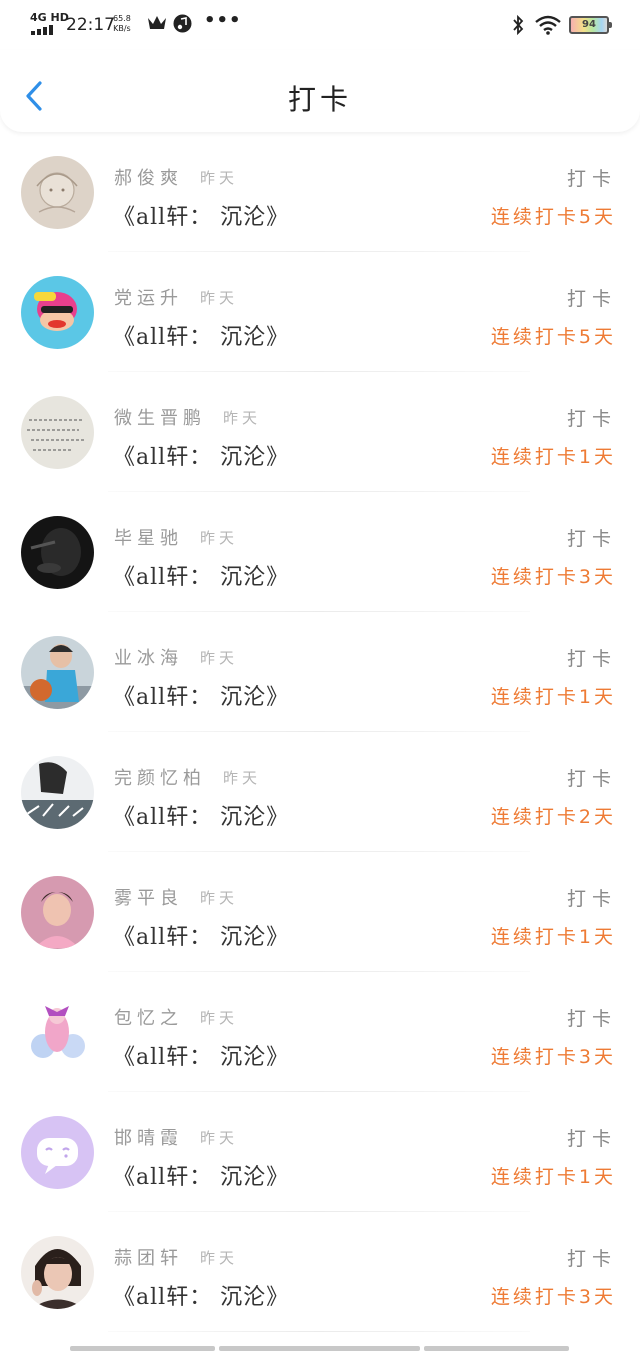 The image size is (640, 1351). I want to click on list-item: 郝俊爽 昨天 《all轩： 沉沦》 打卡 连续打卡5天, so click(320, 192).